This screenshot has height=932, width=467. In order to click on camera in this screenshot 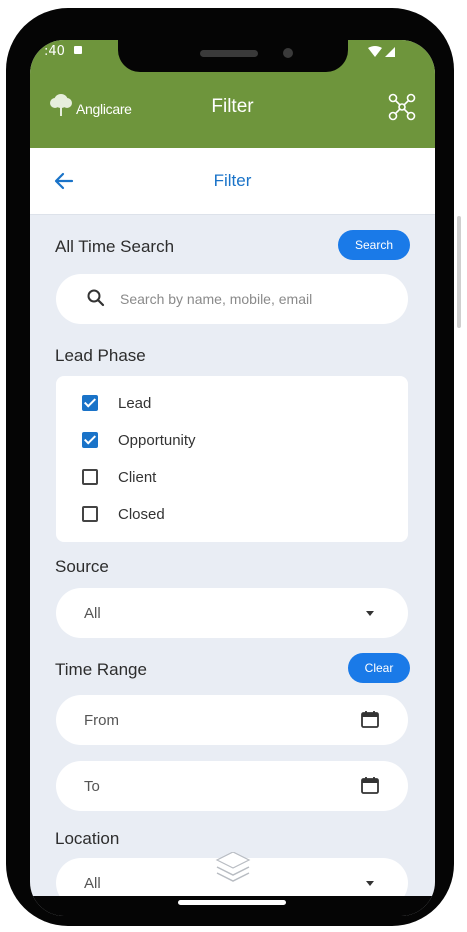, I will do `click(288, 53)`.